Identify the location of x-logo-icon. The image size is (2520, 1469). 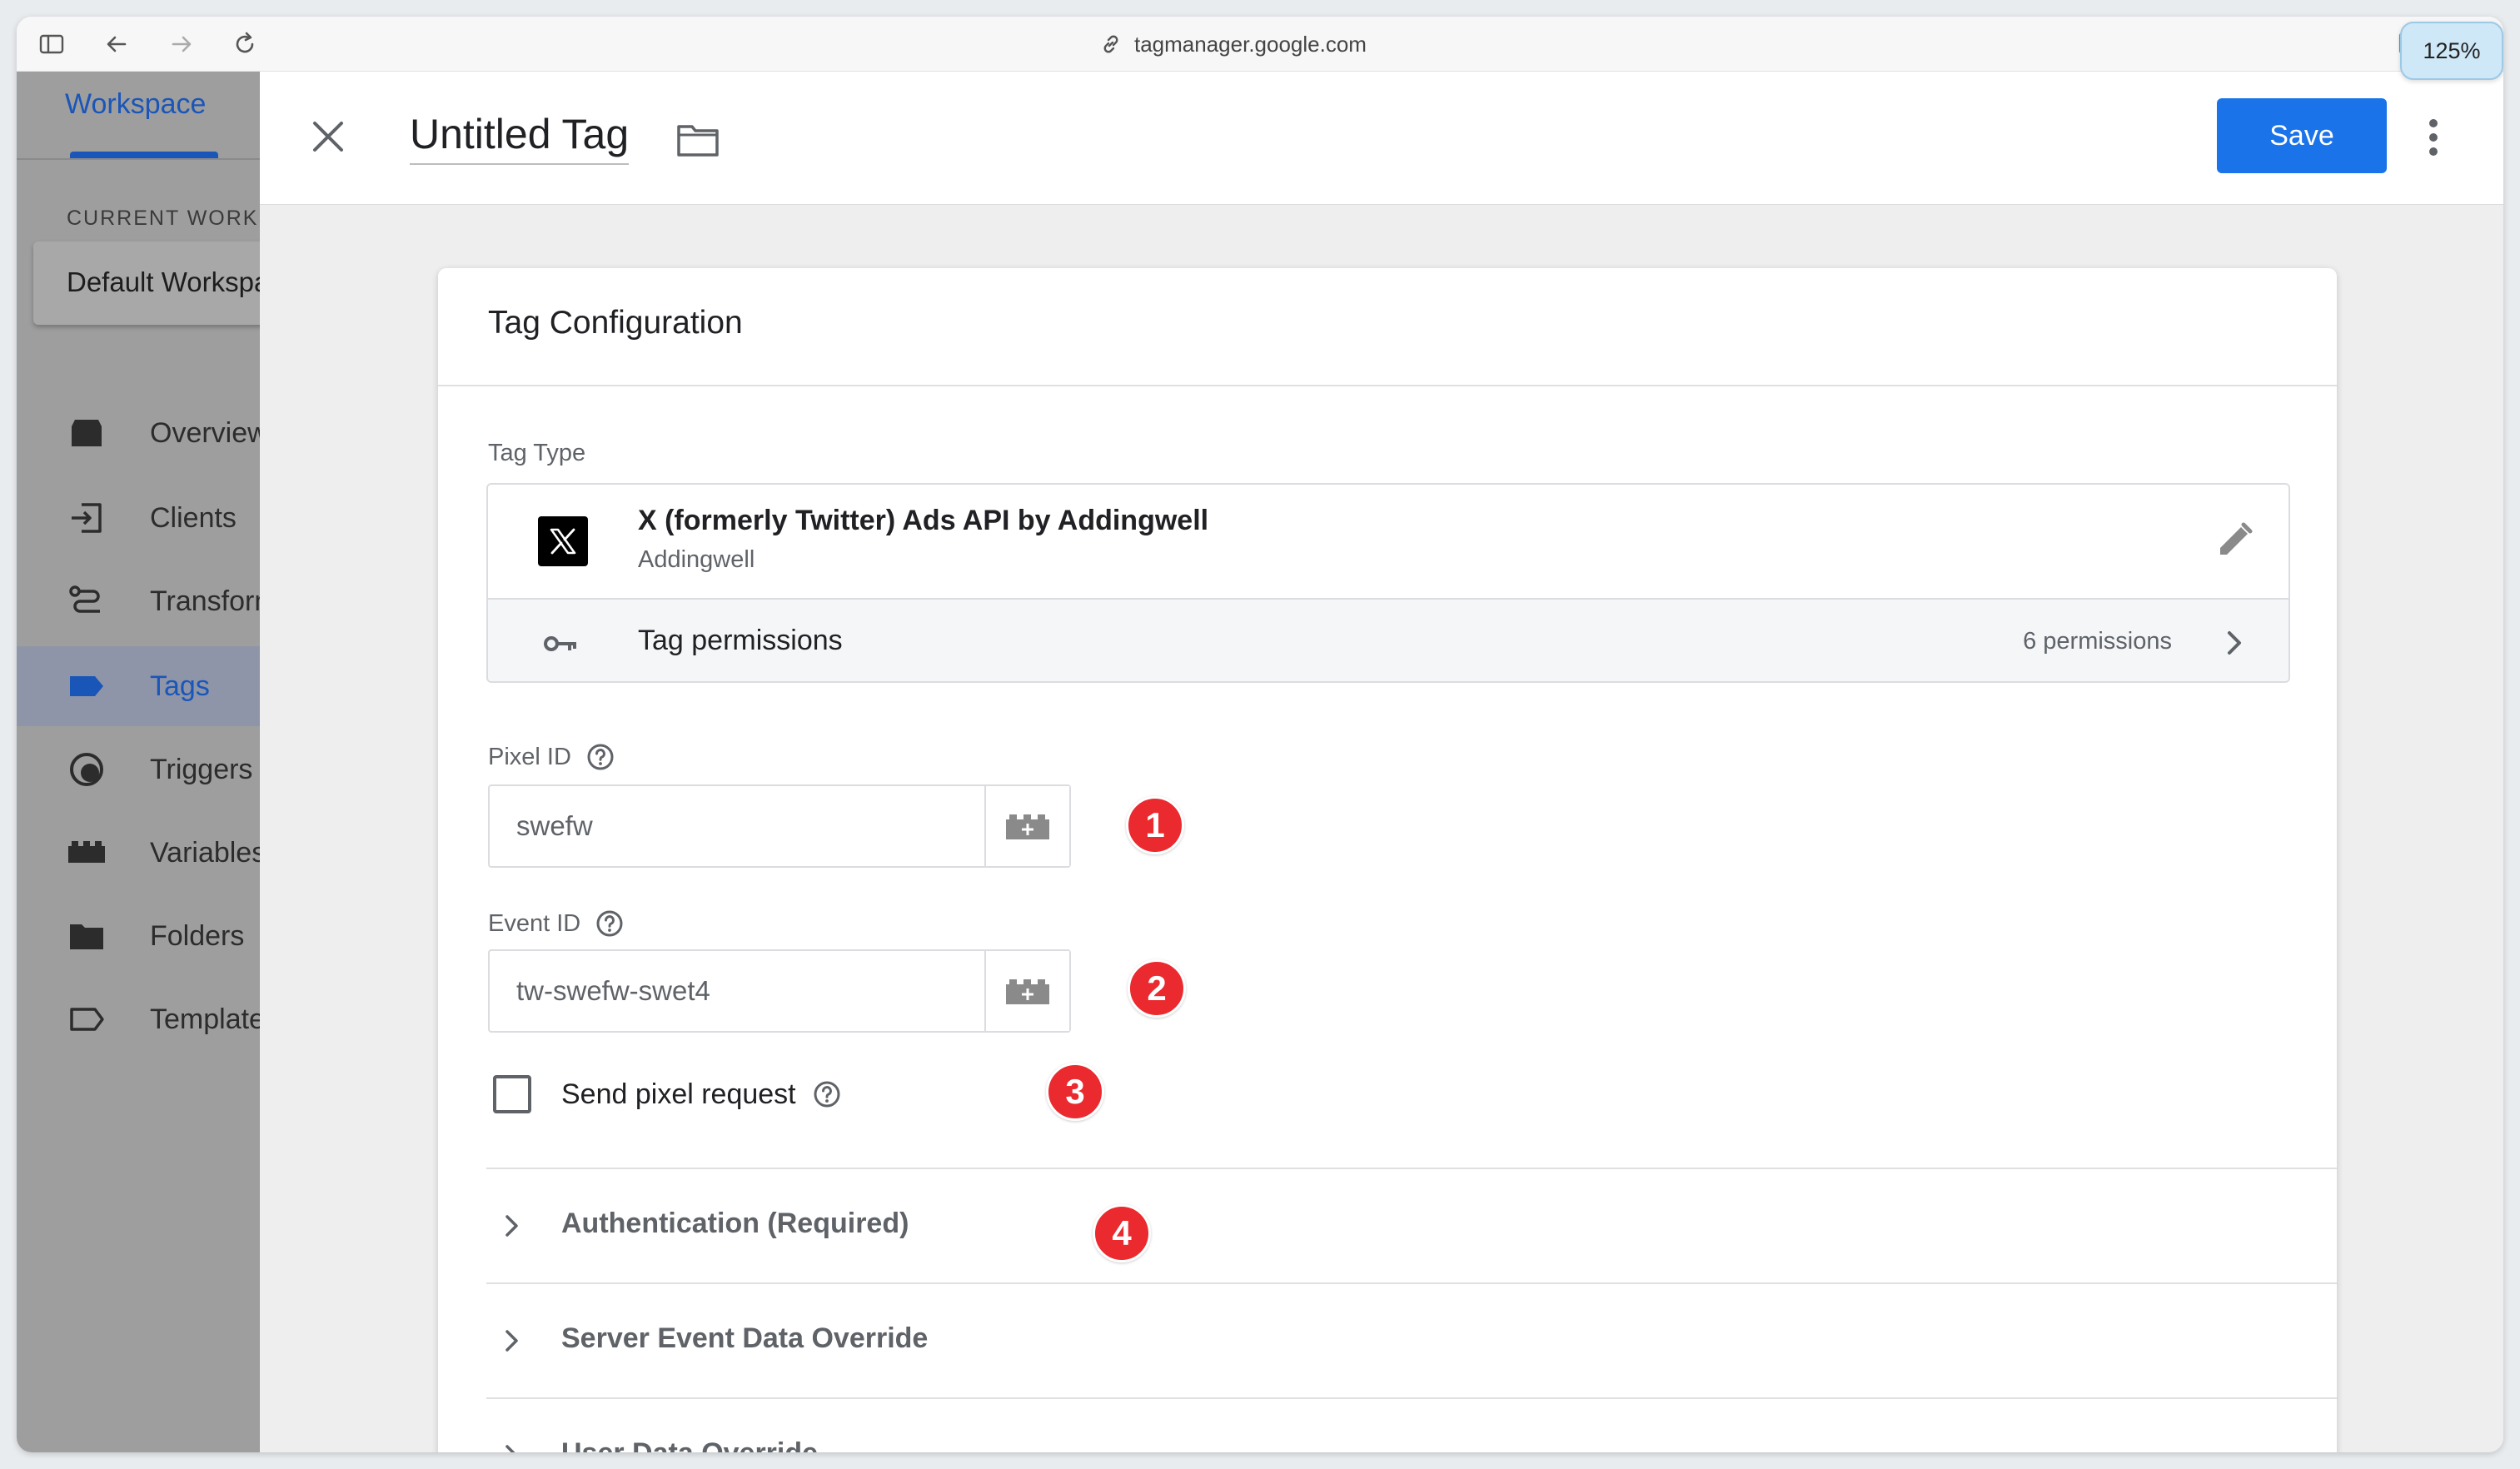
(563, 541).